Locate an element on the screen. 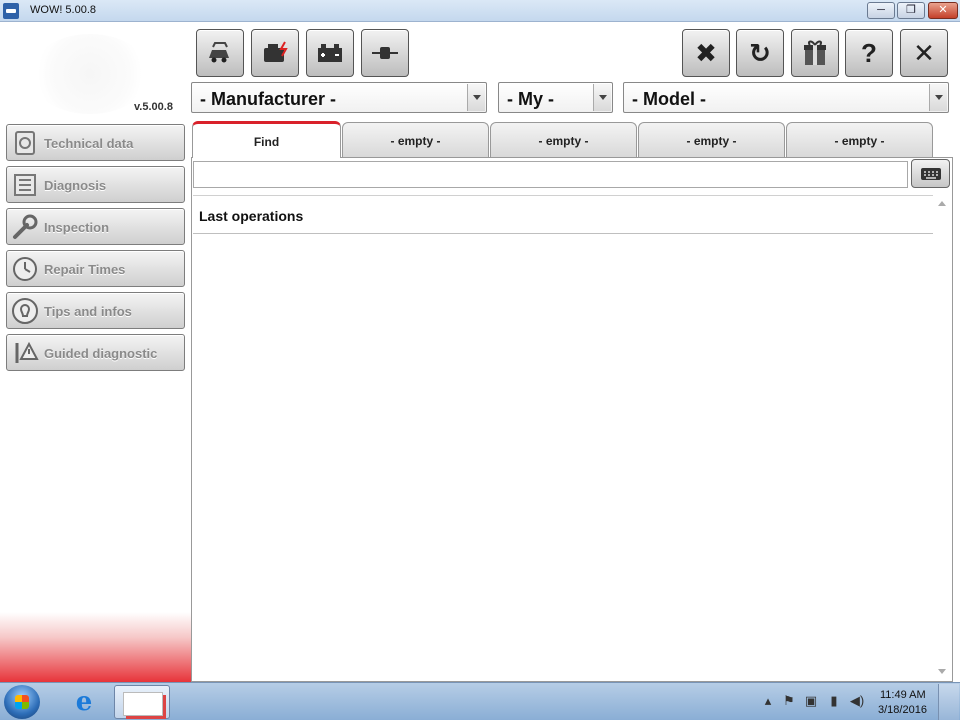 Image resolution: width=960 pixels, height=720 pixels. action-center-icon: ⚑ is located at coordinates (789, 701).